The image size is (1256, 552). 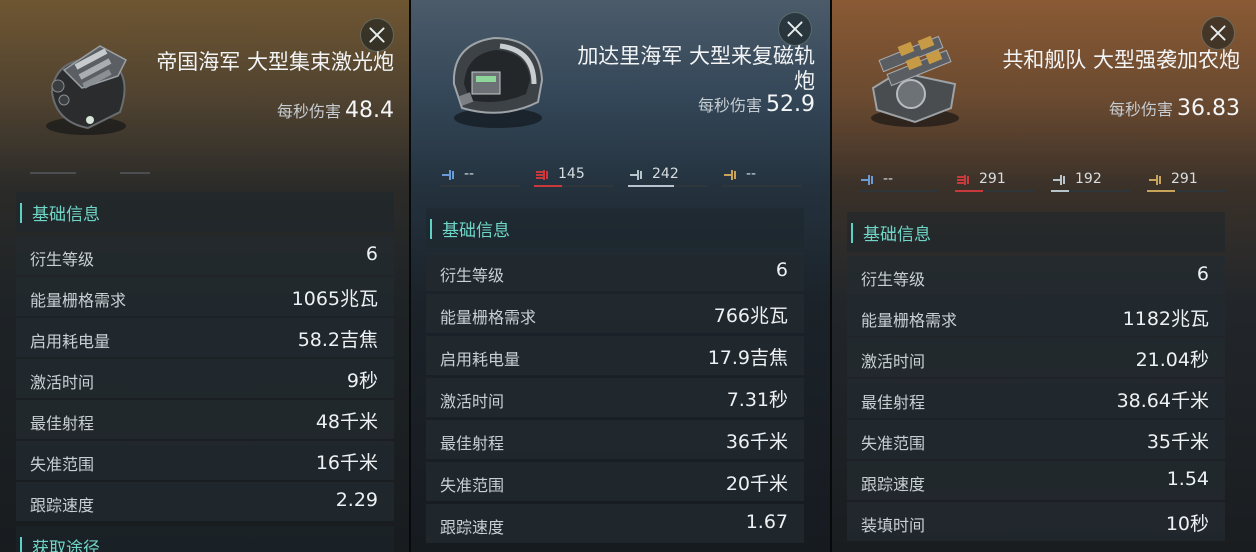 What do you see at coordinates (497, 79) in the screenshot?
I see `railgun-turret-image` at bounding box center [497, 79].